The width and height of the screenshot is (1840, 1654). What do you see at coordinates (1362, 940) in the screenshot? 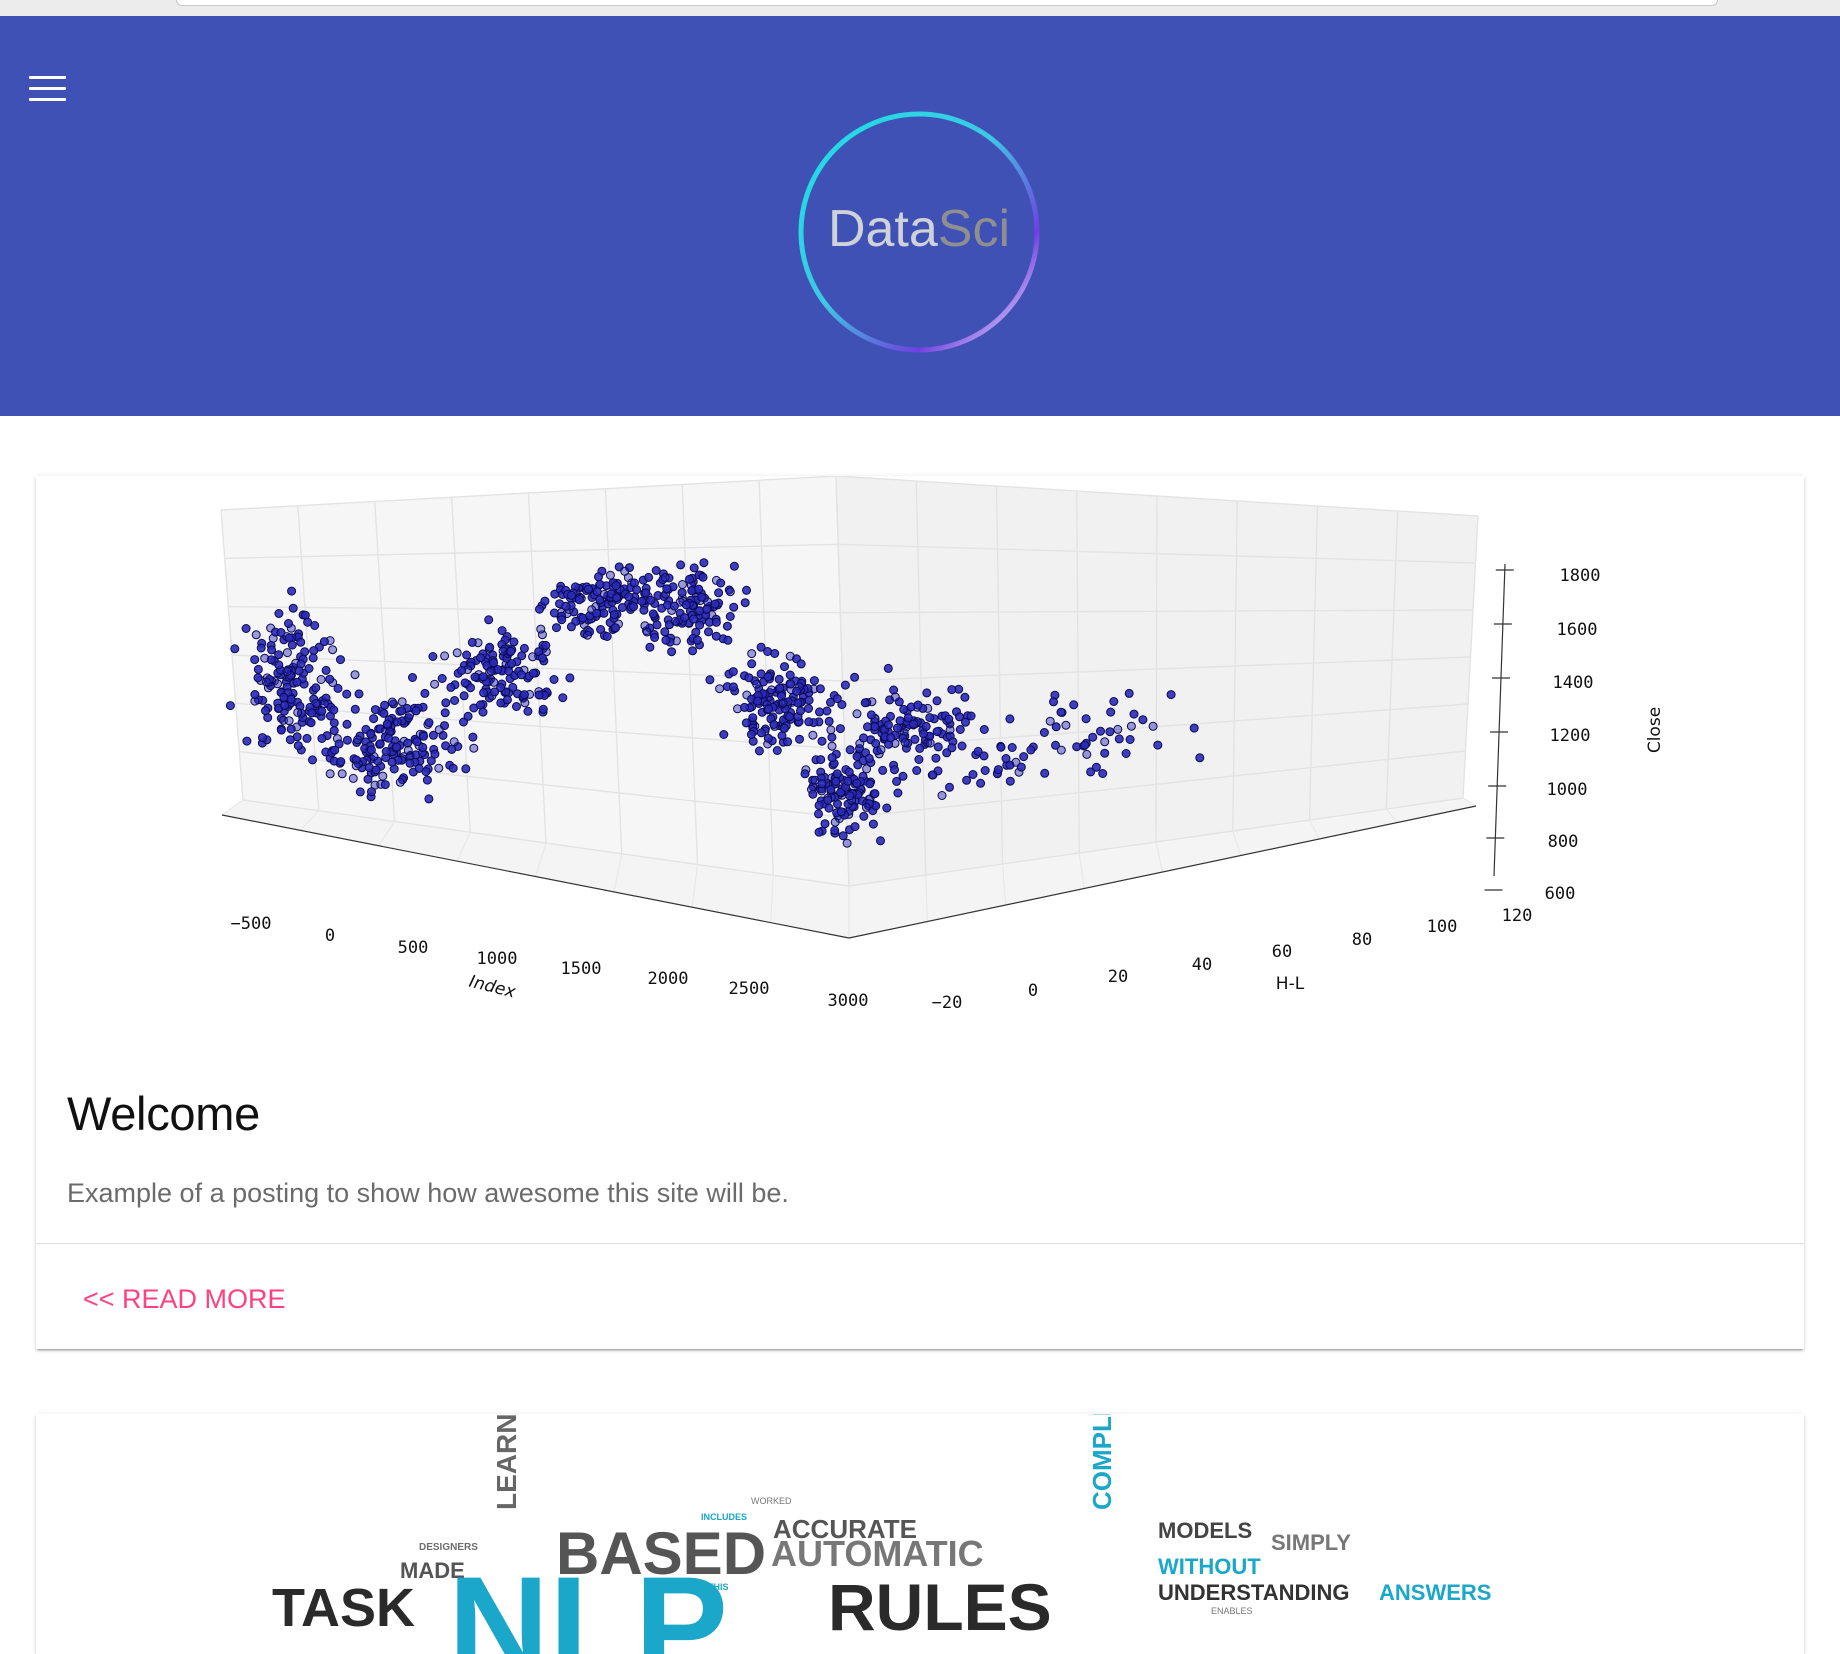
I see `y-tick-label: 80` at bounding box center [1362, 940].